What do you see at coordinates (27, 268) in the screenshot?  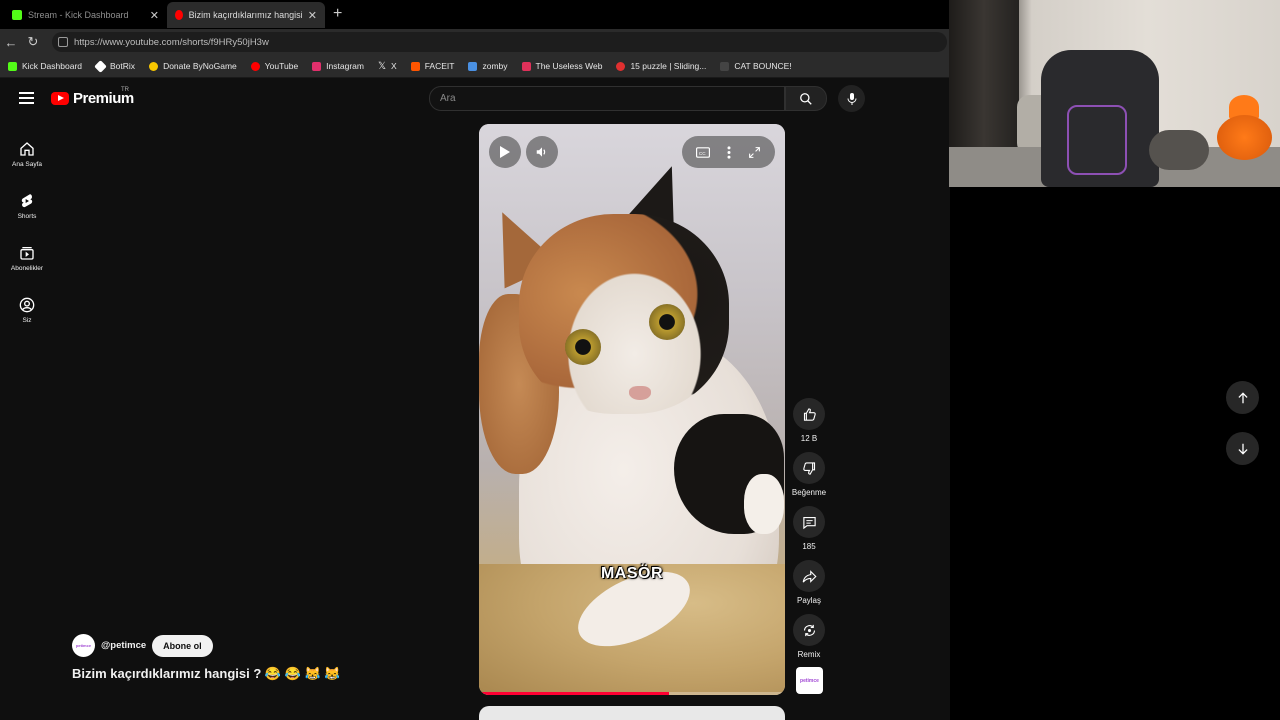 I see `guide-label: Abonelikler` at bounding box center [27, 268].